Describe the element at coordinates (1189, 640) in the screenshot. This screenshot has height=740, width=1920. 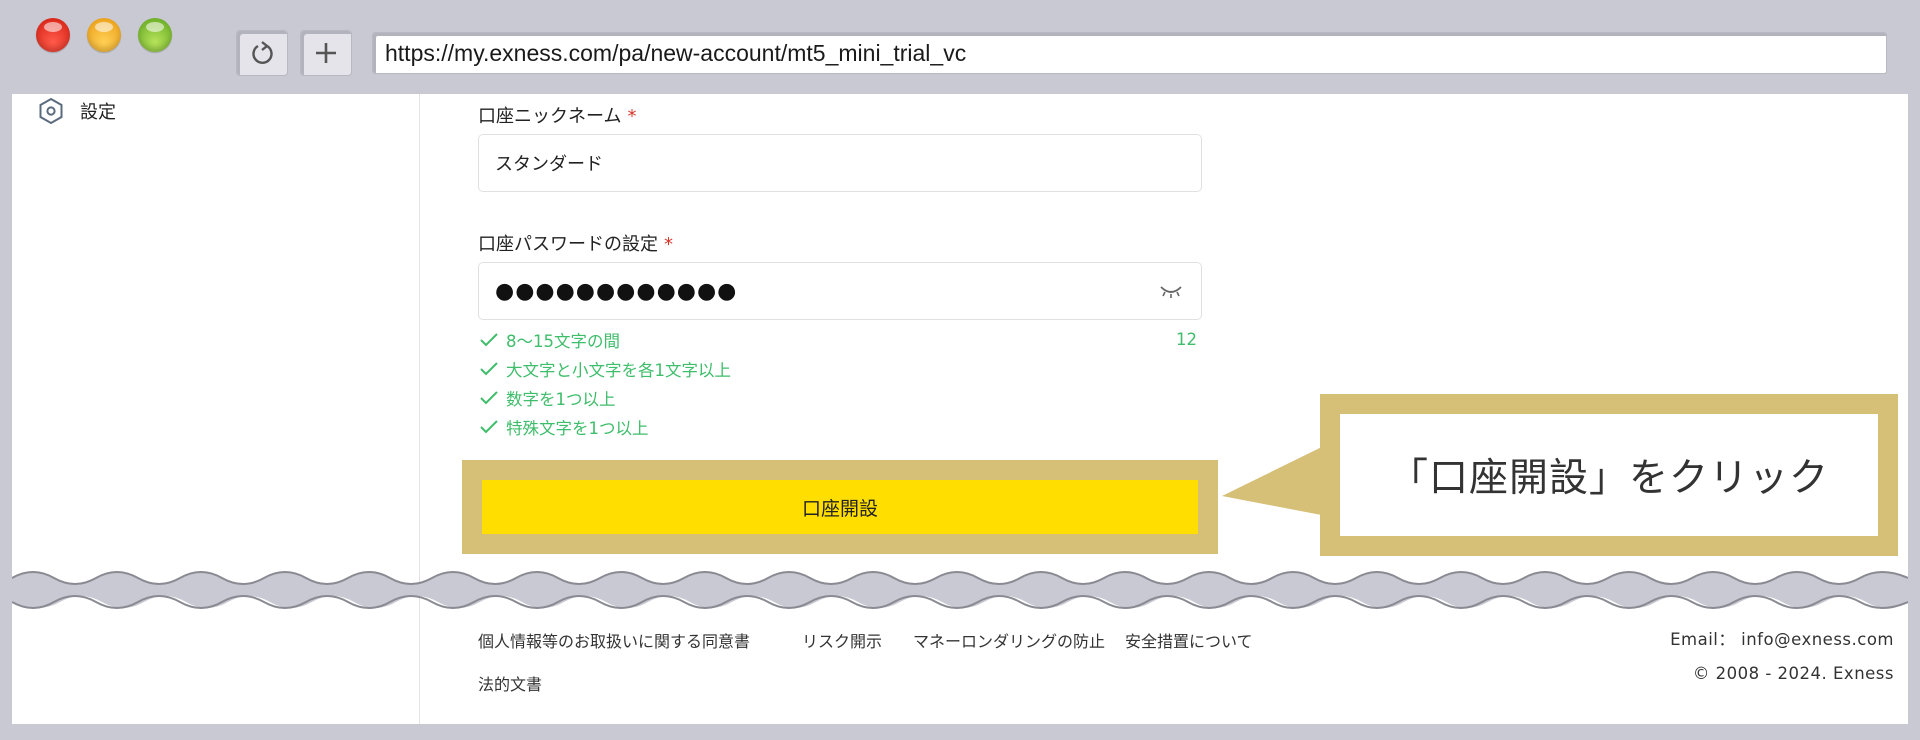
I see `footer-link-security: 安全措置について` at that location.